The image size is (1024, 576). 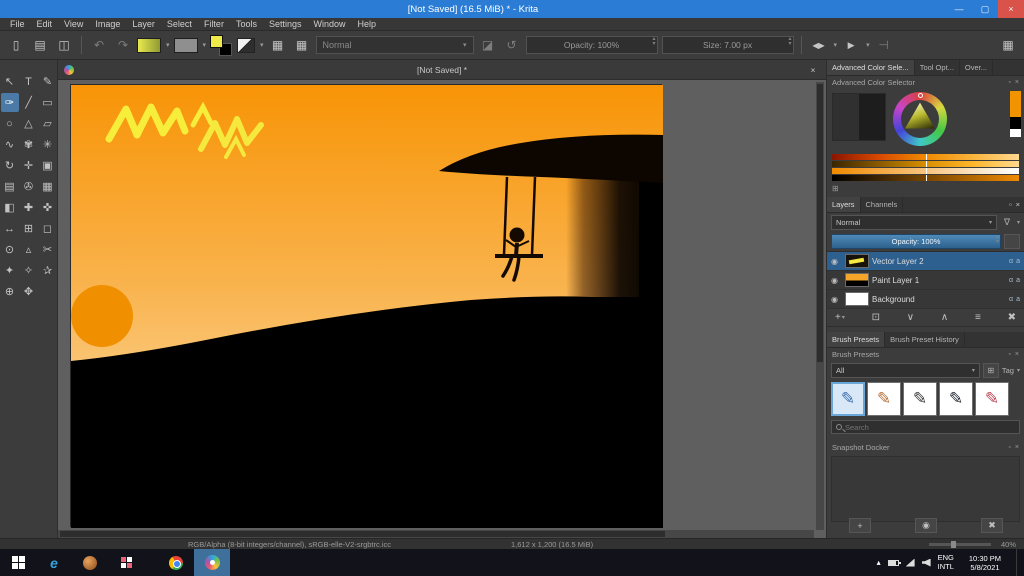 I want to click on color-history-icon: ⊞, so click(x=835, y=188).